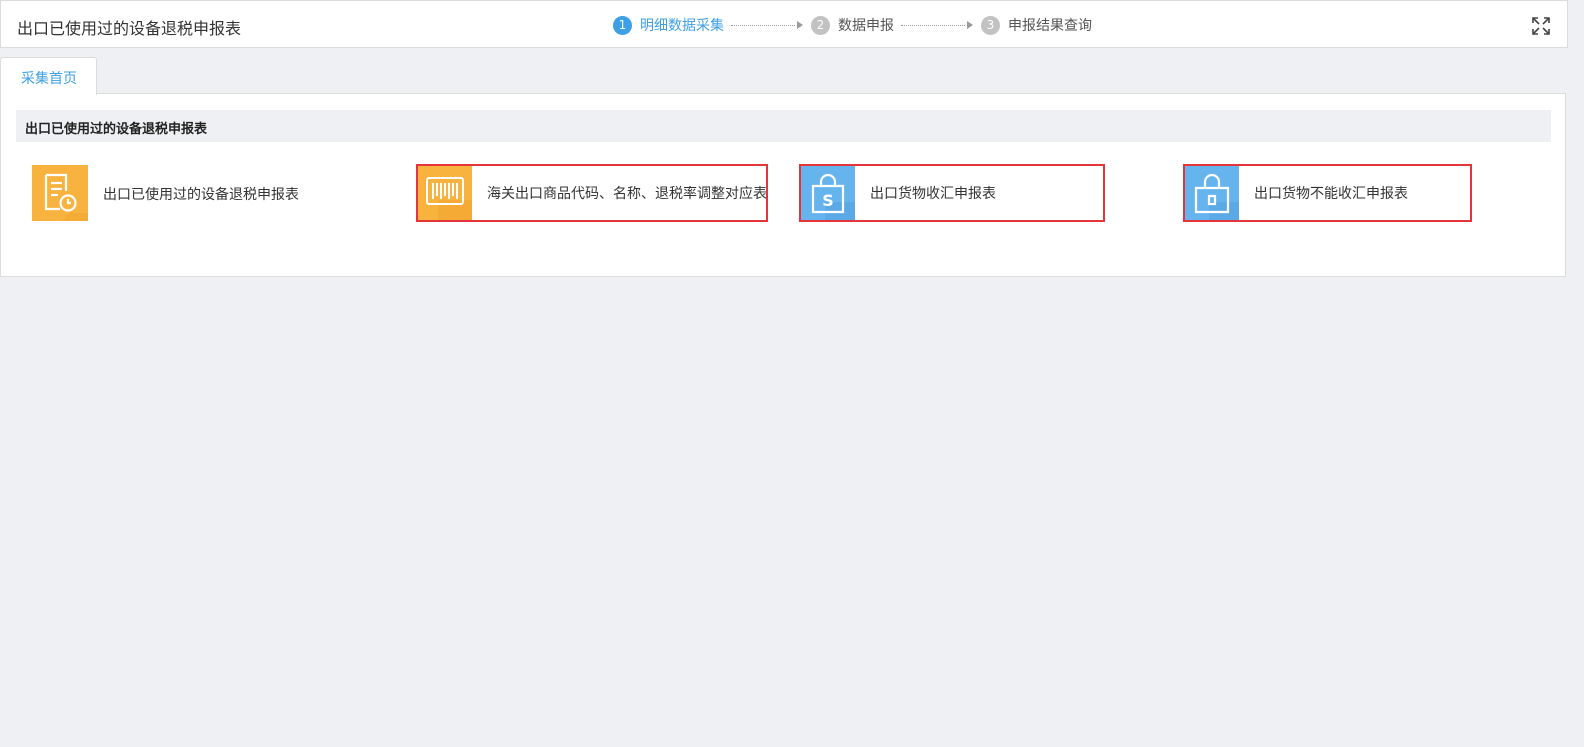  What do you see at coordinates (820, 25) in the screenshot?
I see `step-number: 2` at bounding box center [820, 25].